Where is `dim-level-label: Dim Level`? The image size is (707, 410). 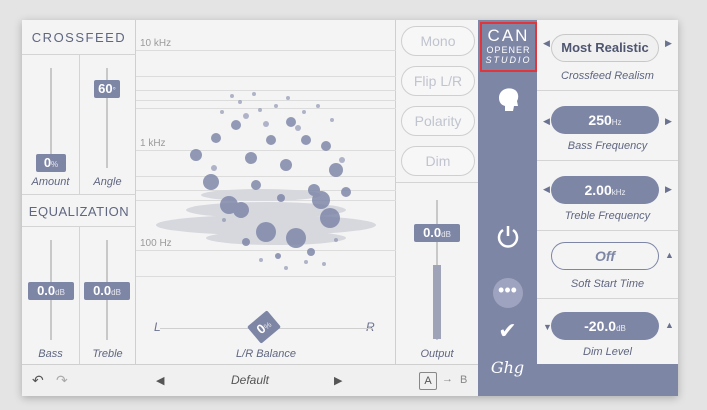 dim-level-label: Dim Level is located at coordinates (607, 352).